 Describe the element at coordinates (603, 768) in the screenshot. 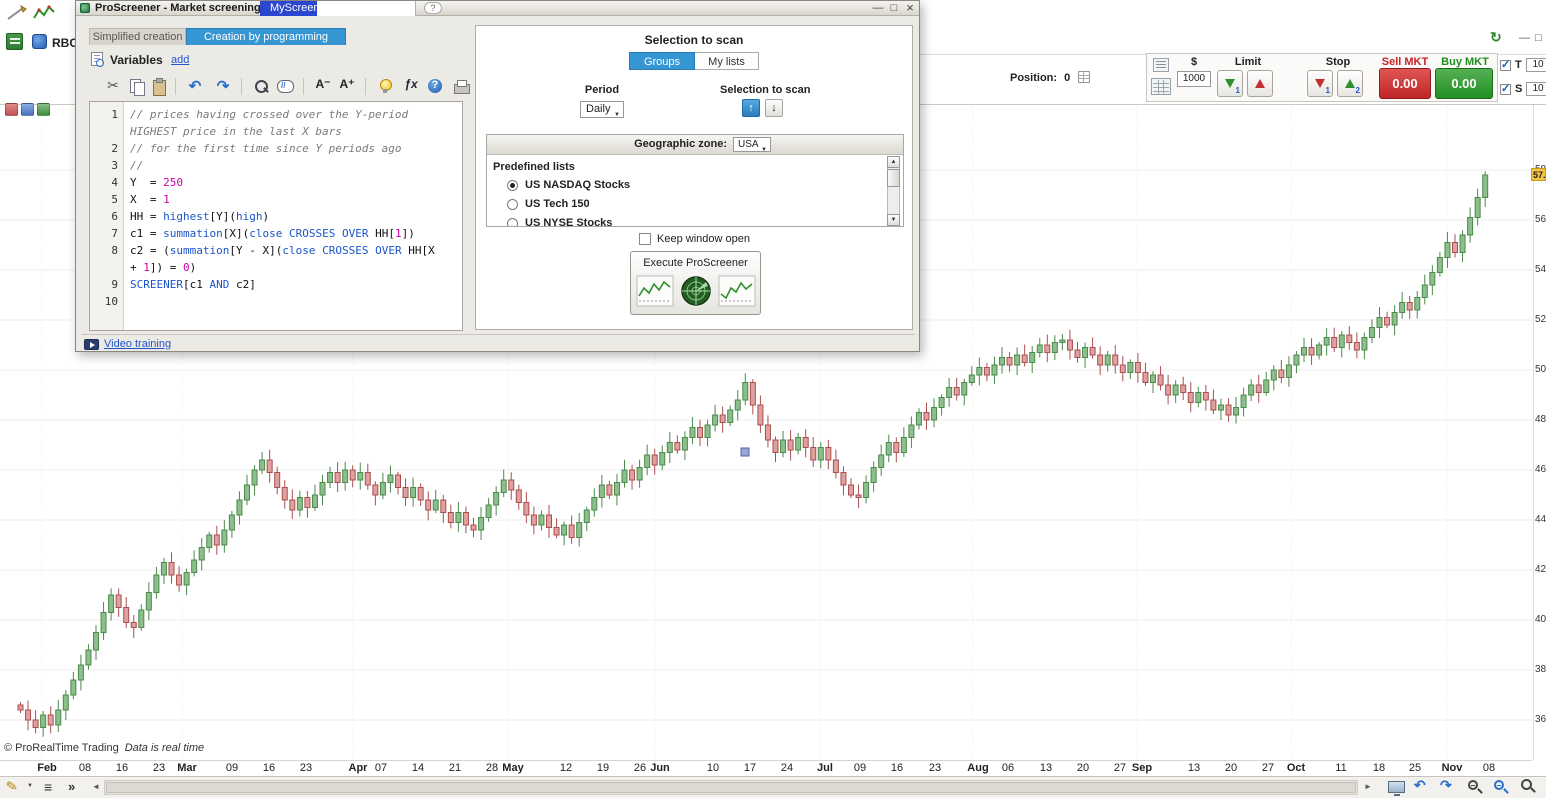

I see `time-axis-label: 19` at that location.